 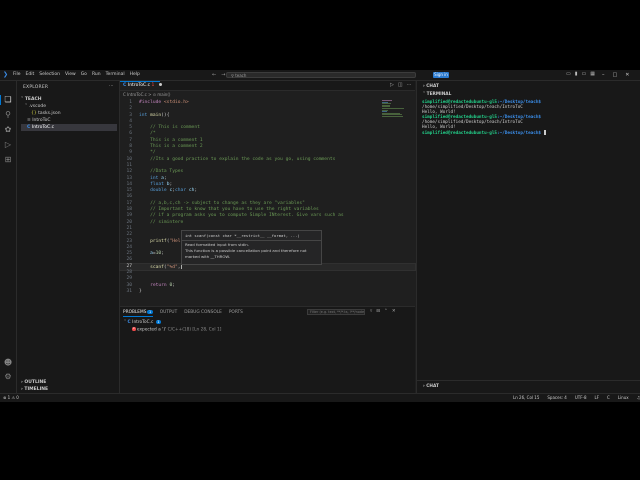 I want to click on command-center-search: ⚲ teach, so click(x=321, y=75).